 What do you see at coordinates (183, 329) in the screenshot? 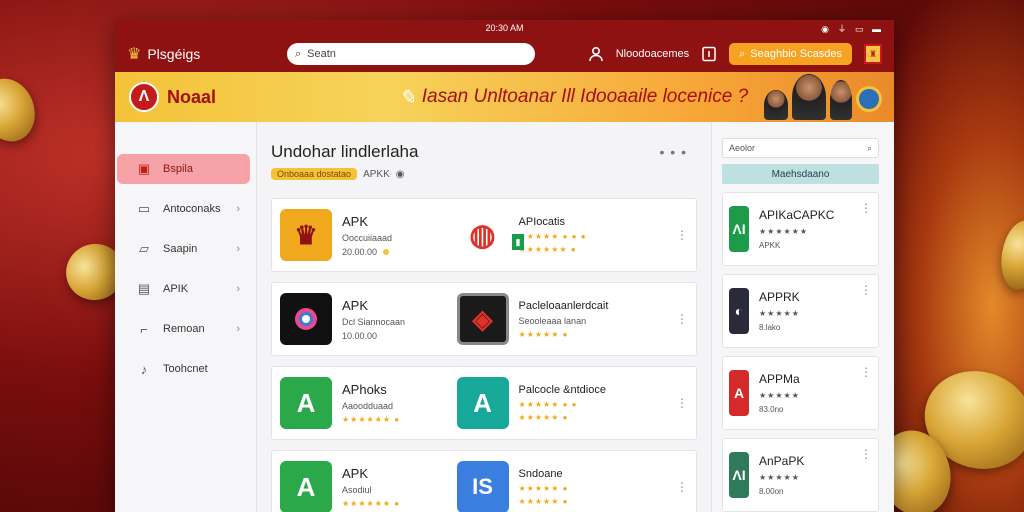
I see `sidebar-item-remoan: ⌐ Remoan ›` at bounding box center [183, 329].